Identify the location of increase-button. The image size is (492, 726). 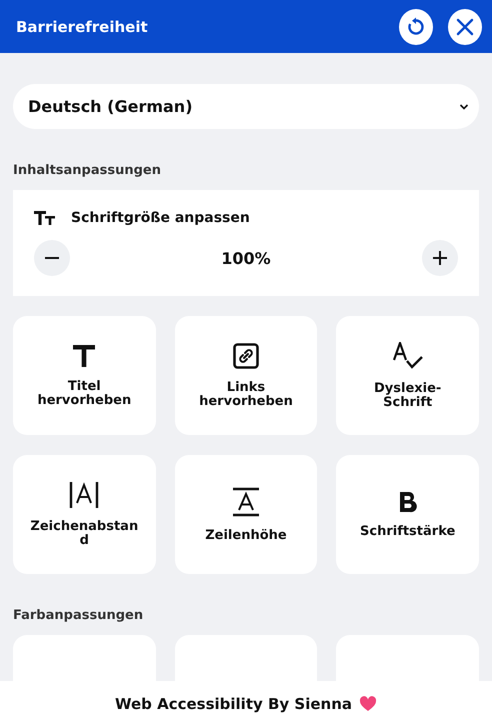
(440, 258).